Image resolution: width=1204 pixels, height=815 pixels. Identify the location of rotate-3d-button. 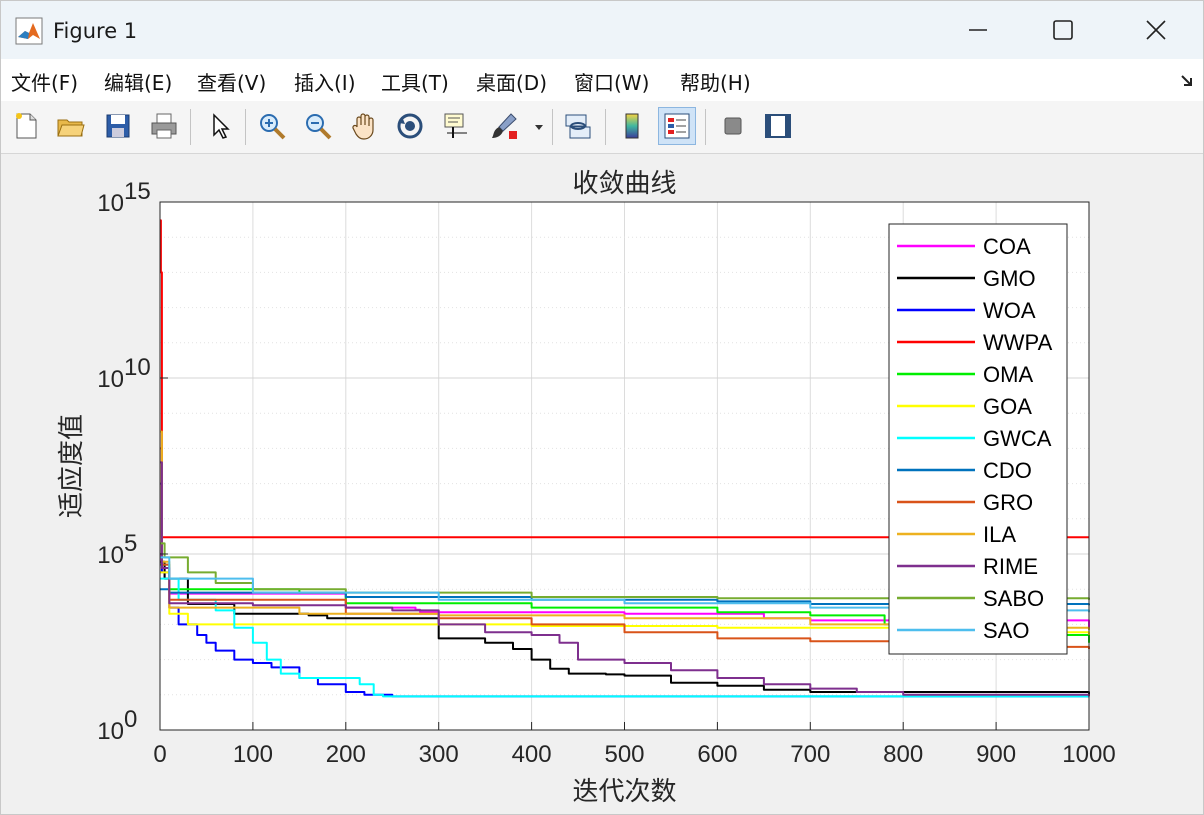
(410, 126).